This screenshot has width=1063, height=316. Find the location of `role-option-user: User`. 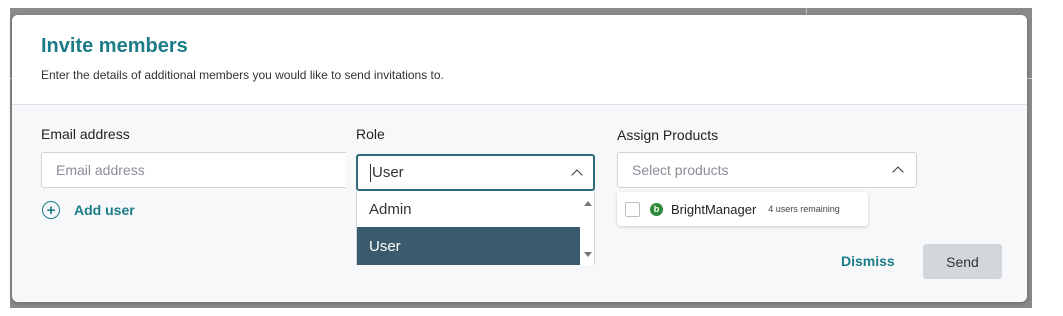

role-option-user: User is located at coordinates (469, 246).